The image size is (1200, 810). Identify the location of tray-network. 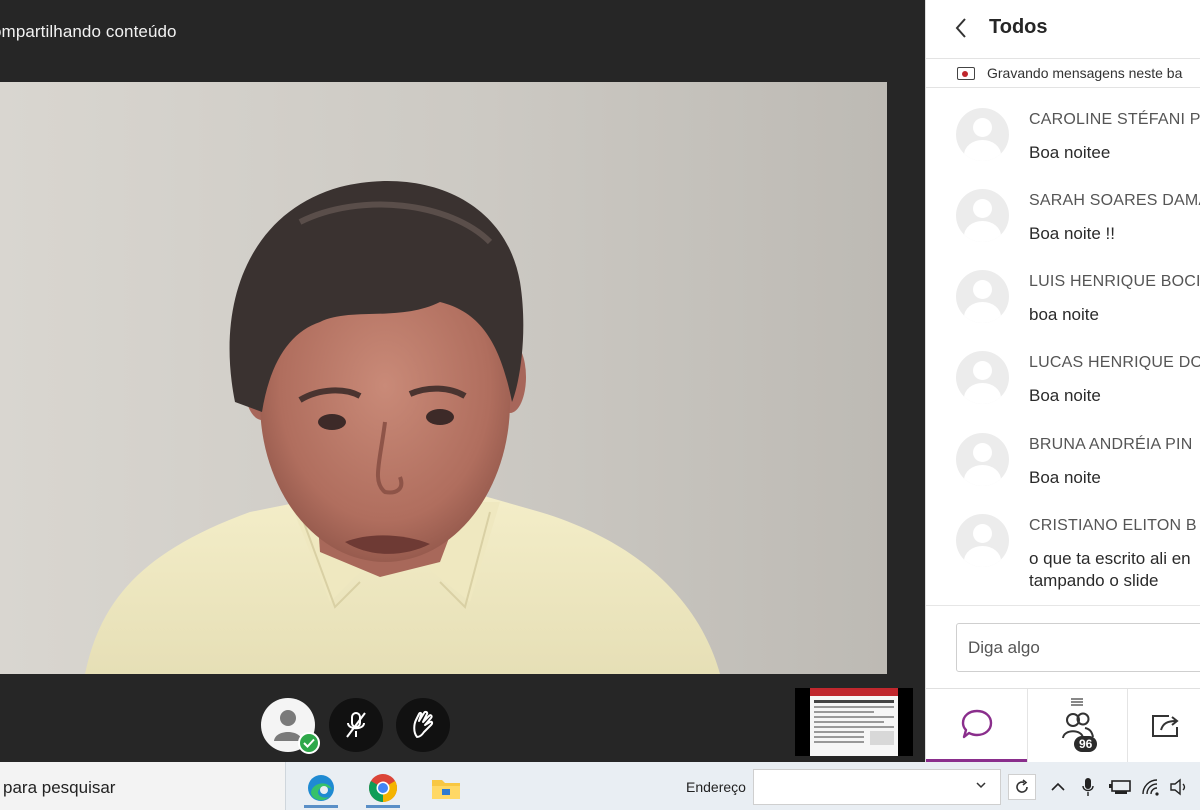
(1121, 787).